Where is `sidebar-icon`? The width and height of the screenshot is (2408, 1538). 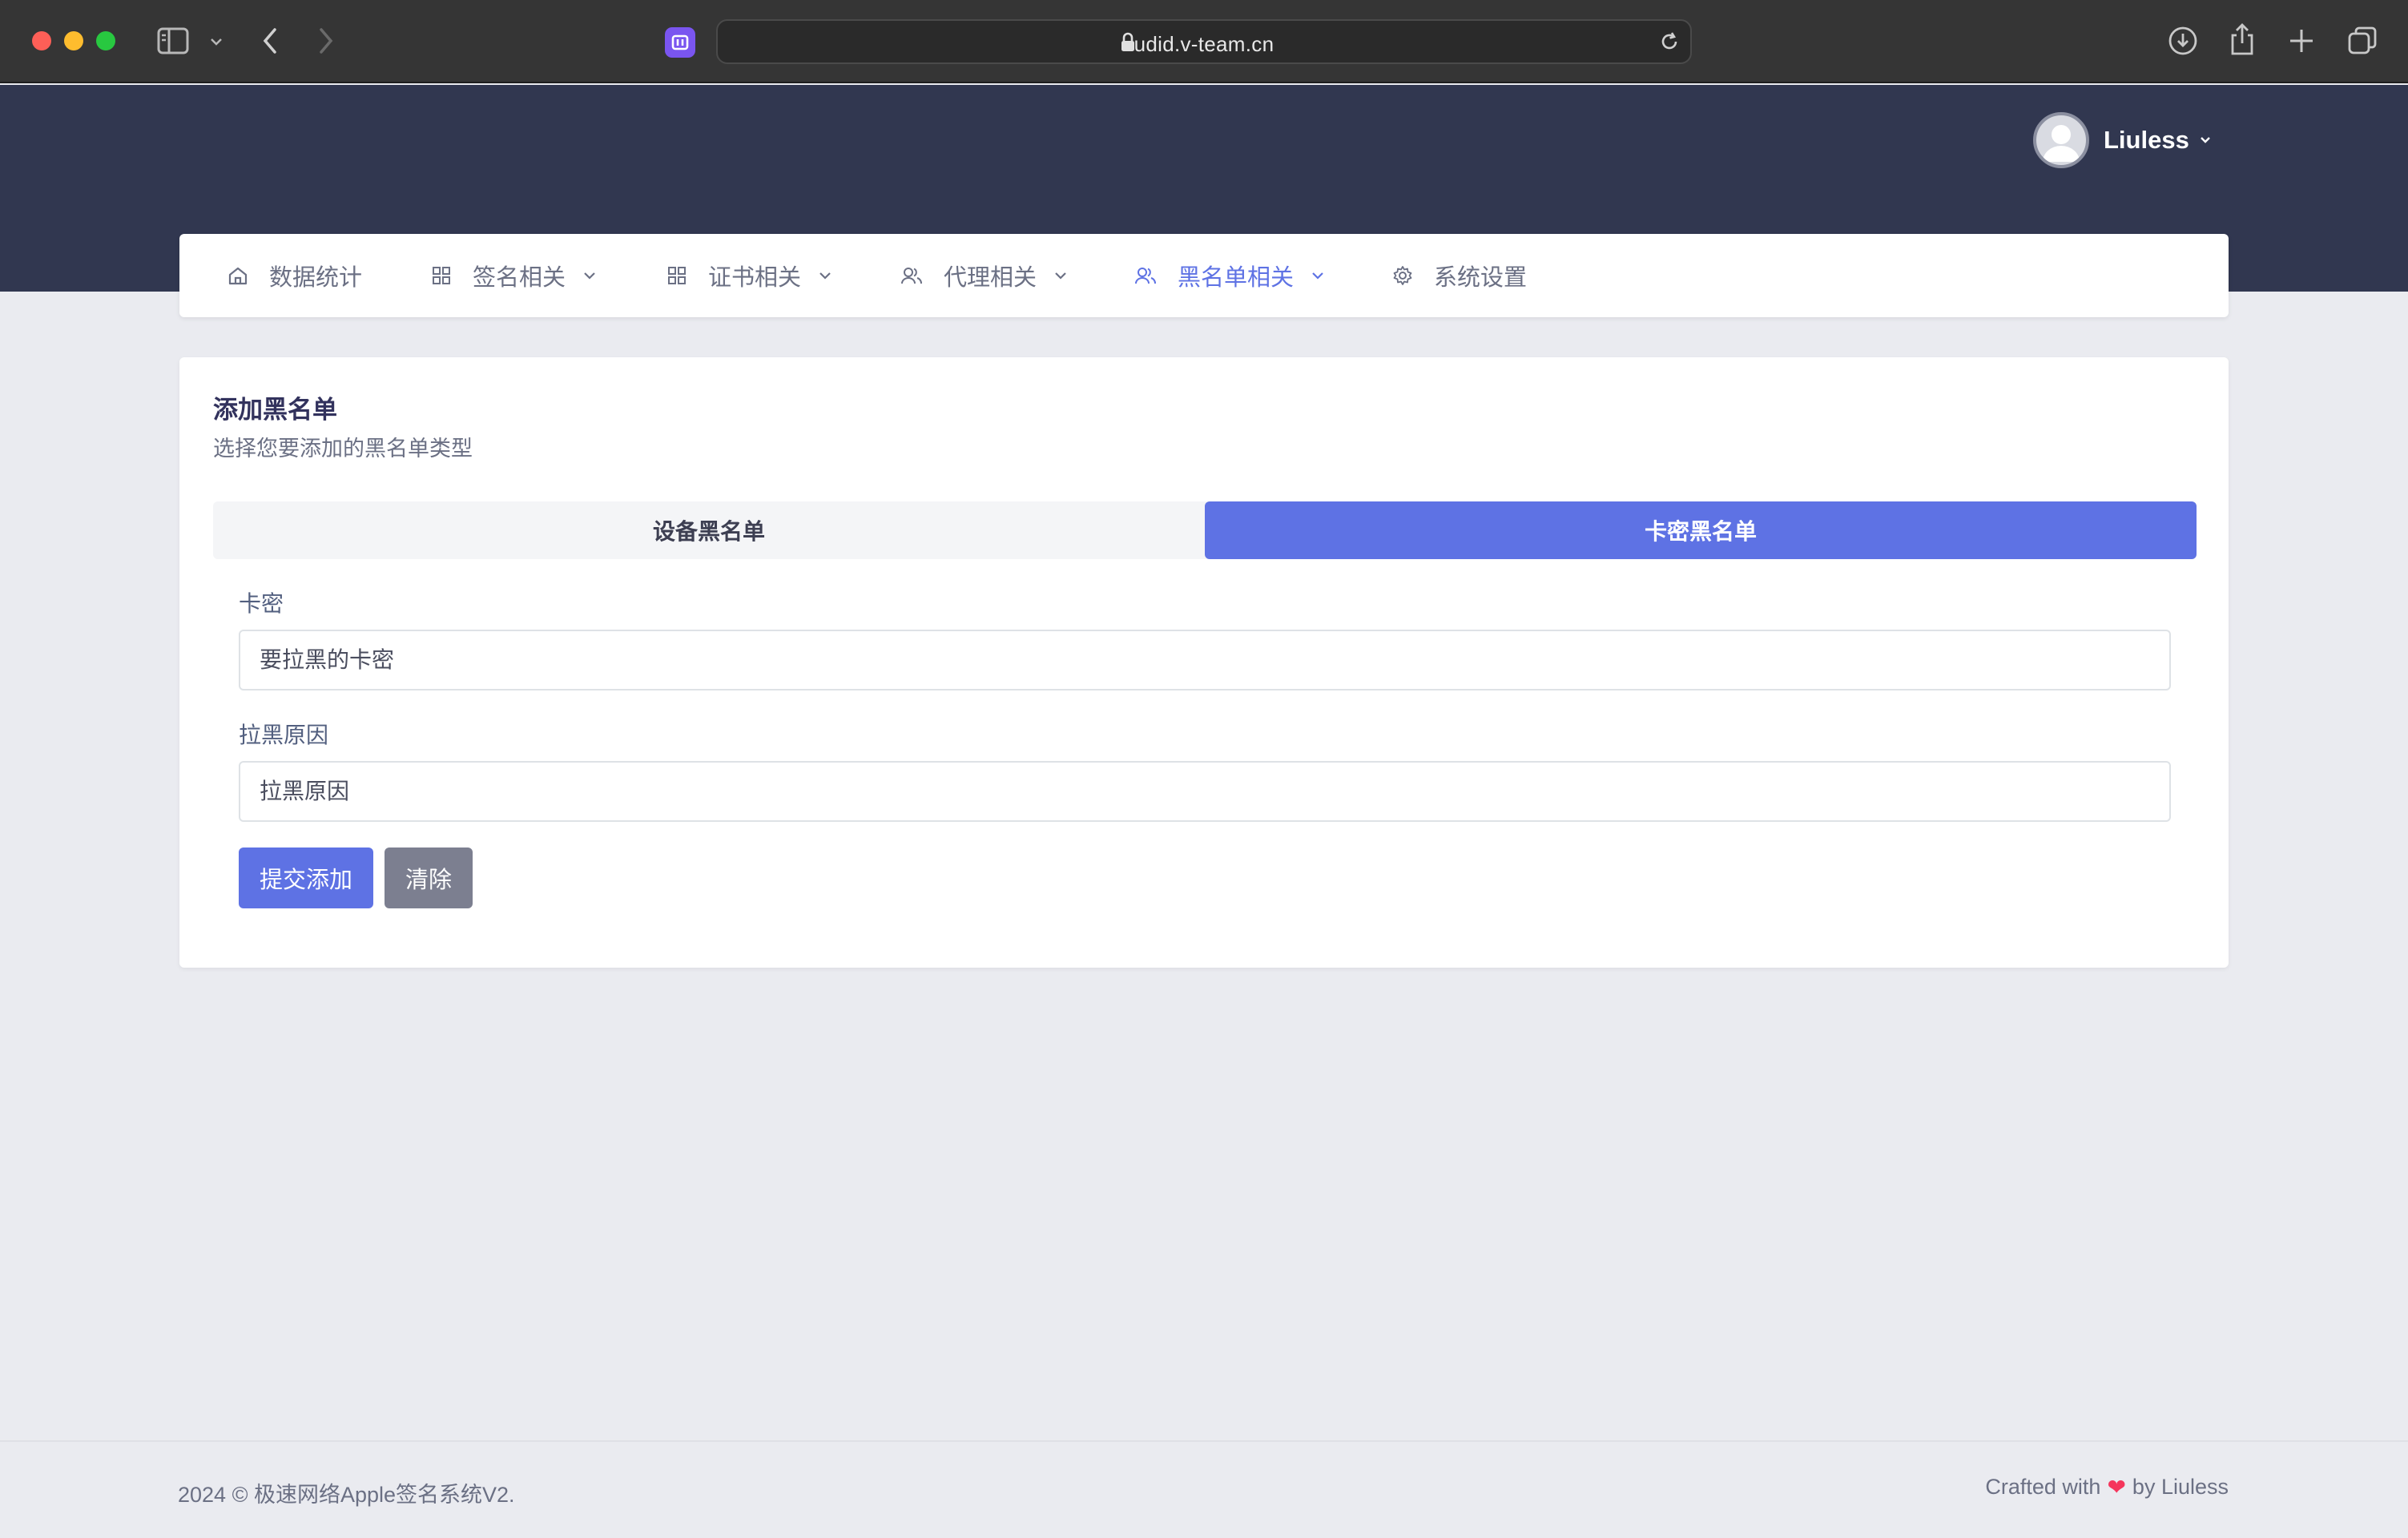
sidebar-icon is located at coordinates (173, 40).